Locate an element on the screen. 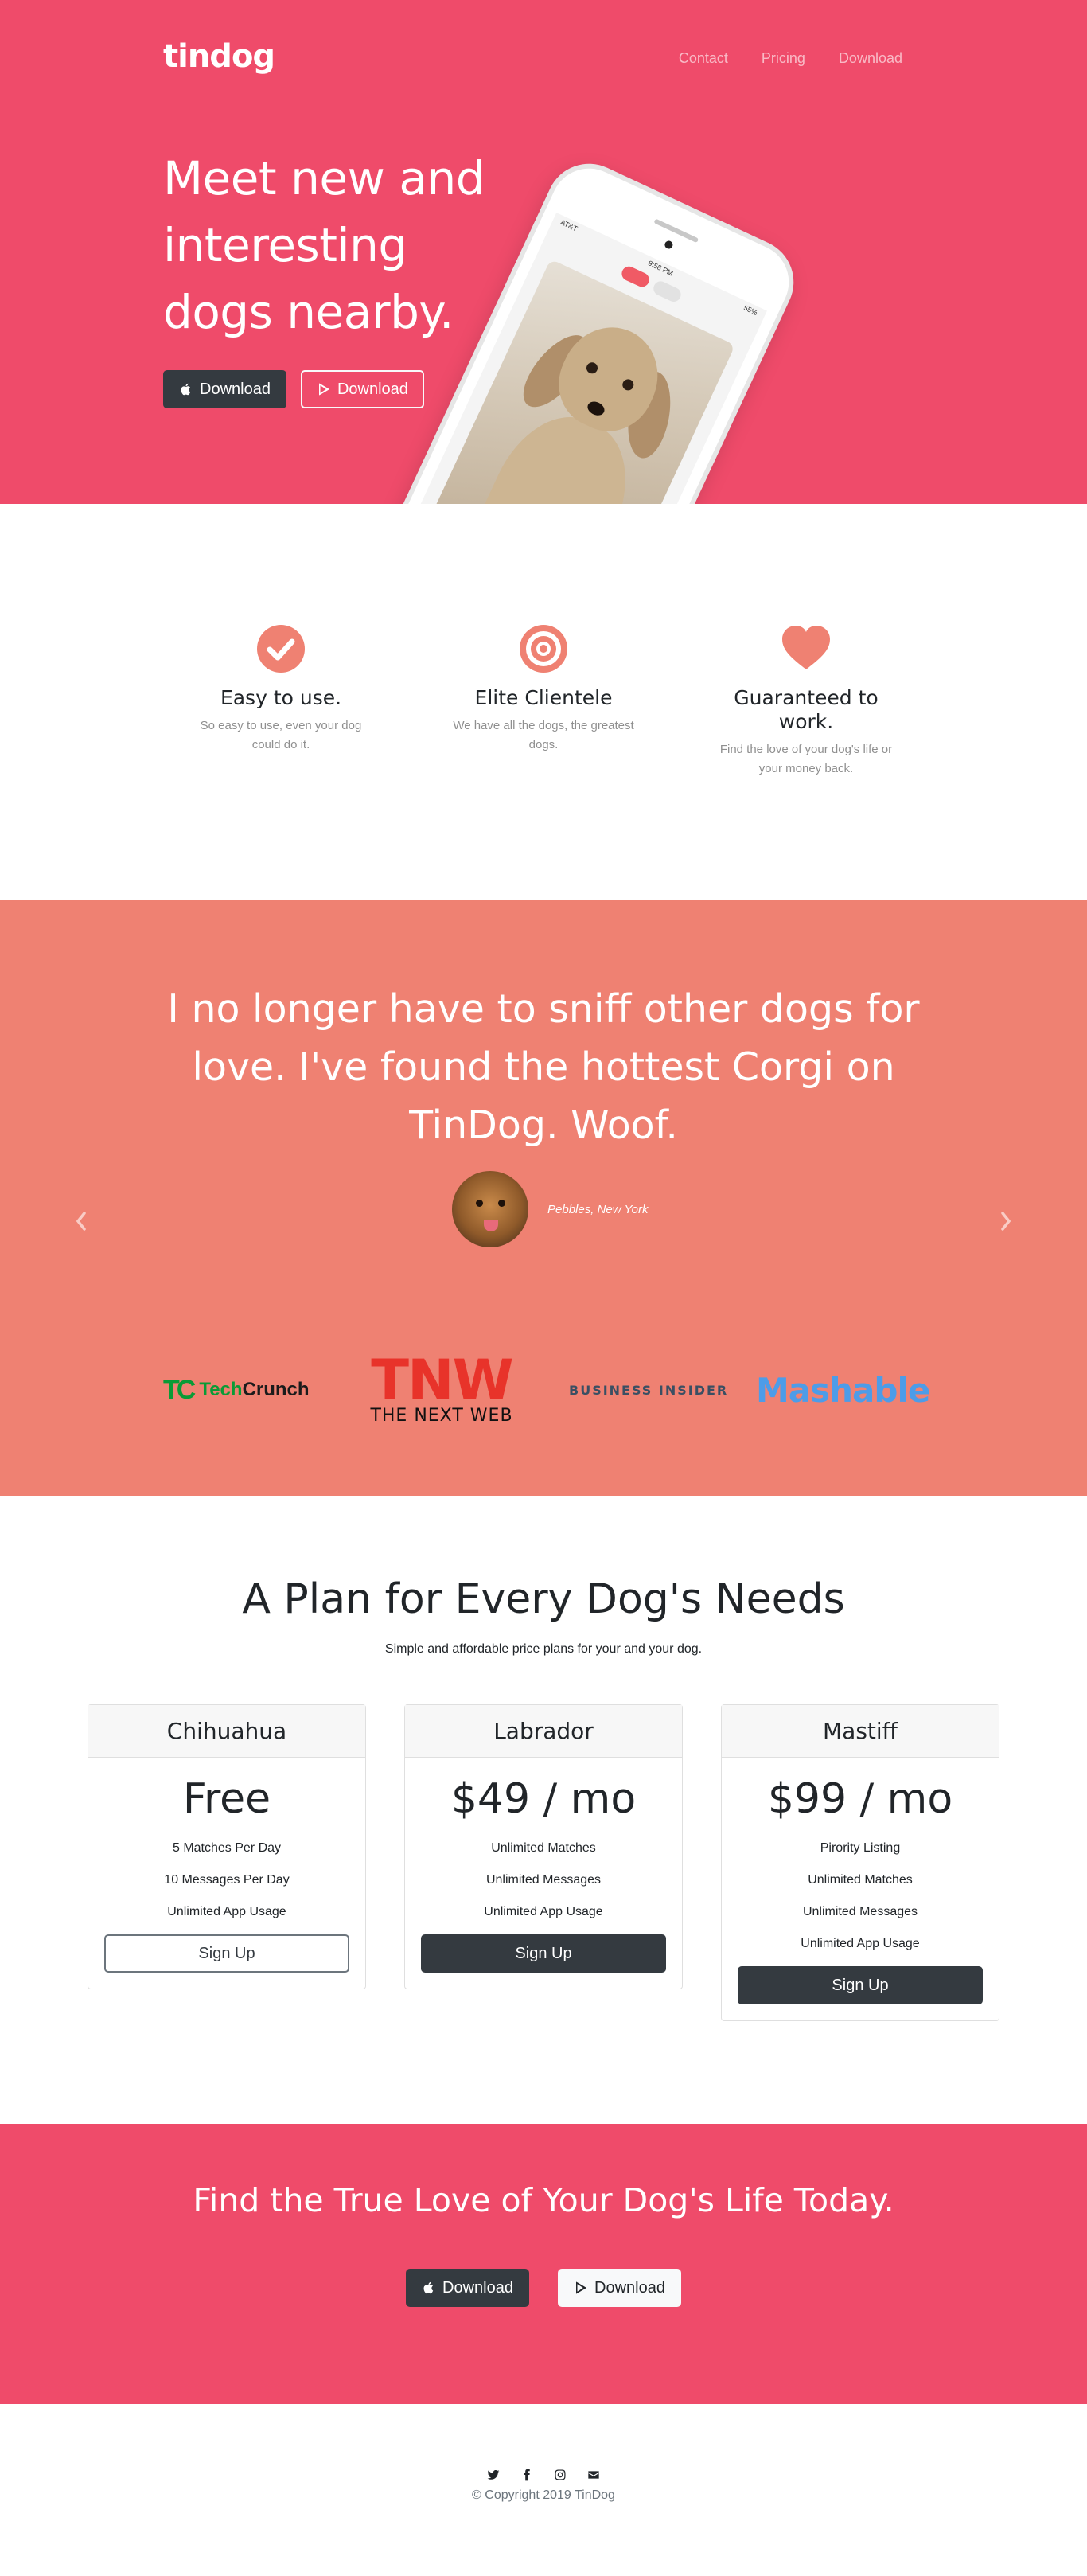 Image resolution: width=1087 pixels, height=2576 pixels. carousel-next-icon is located at coordinates (1006, 1221).